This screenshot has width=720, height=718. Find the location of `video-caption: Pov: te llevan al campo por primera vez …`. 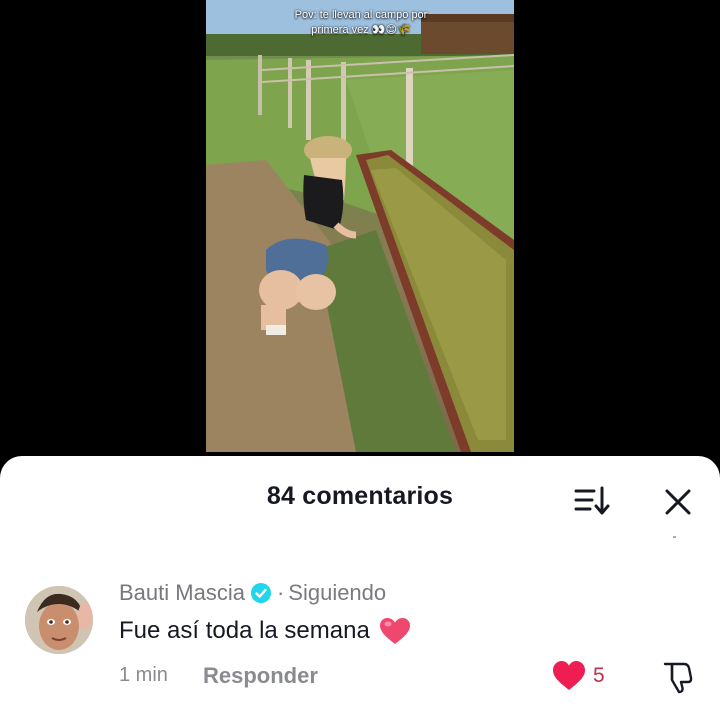

video-caption: Pov: te llevan al campo por primera vez … is located at coordinates (361, 23).